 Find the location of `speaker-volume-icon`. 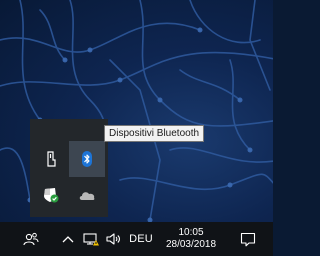

speaker-volume-icon is located at coordinates (113, 239).